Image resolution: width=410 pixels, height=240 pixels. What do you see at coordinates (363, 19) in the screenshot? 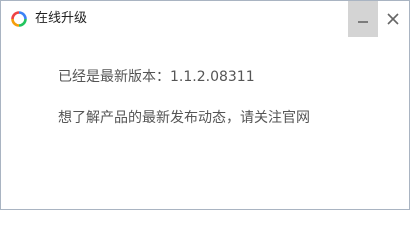
I see `minimize-button` at bounding box center [363, 19].